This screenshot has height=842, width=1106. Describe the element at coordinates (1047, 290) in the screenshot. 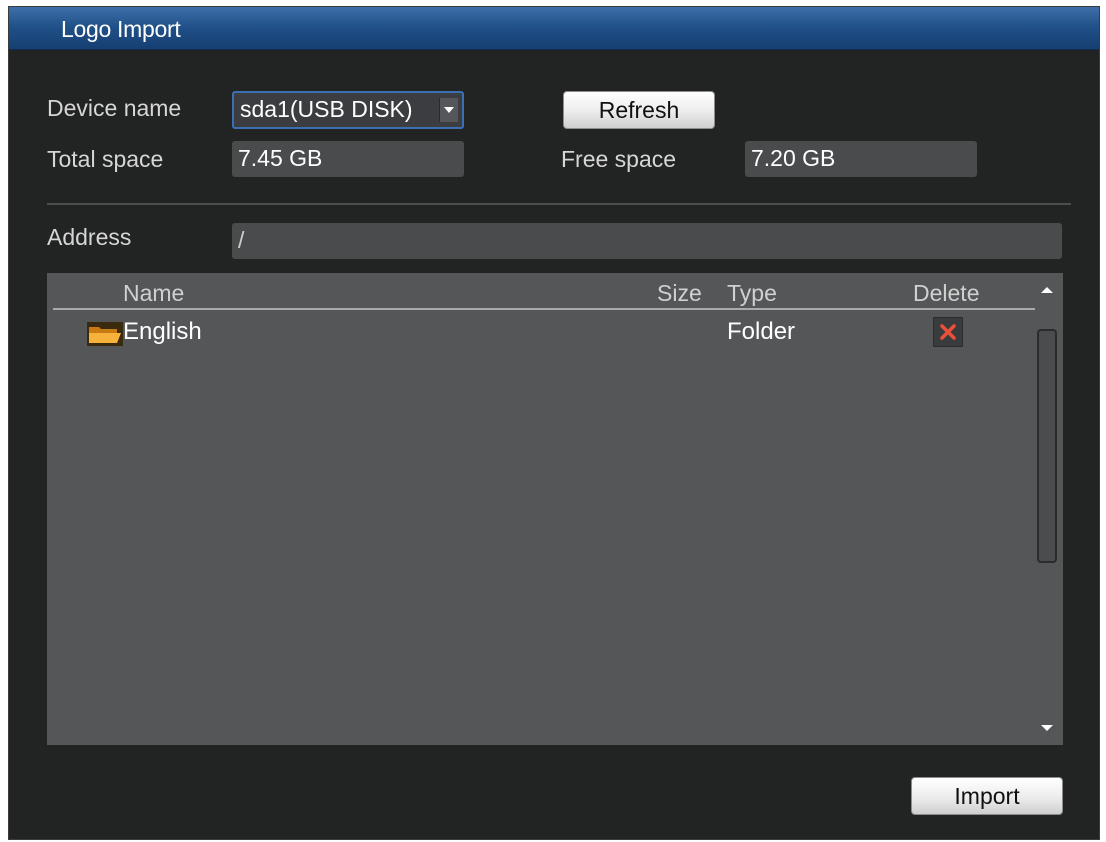

I see `scroll-up-icon` at that location.